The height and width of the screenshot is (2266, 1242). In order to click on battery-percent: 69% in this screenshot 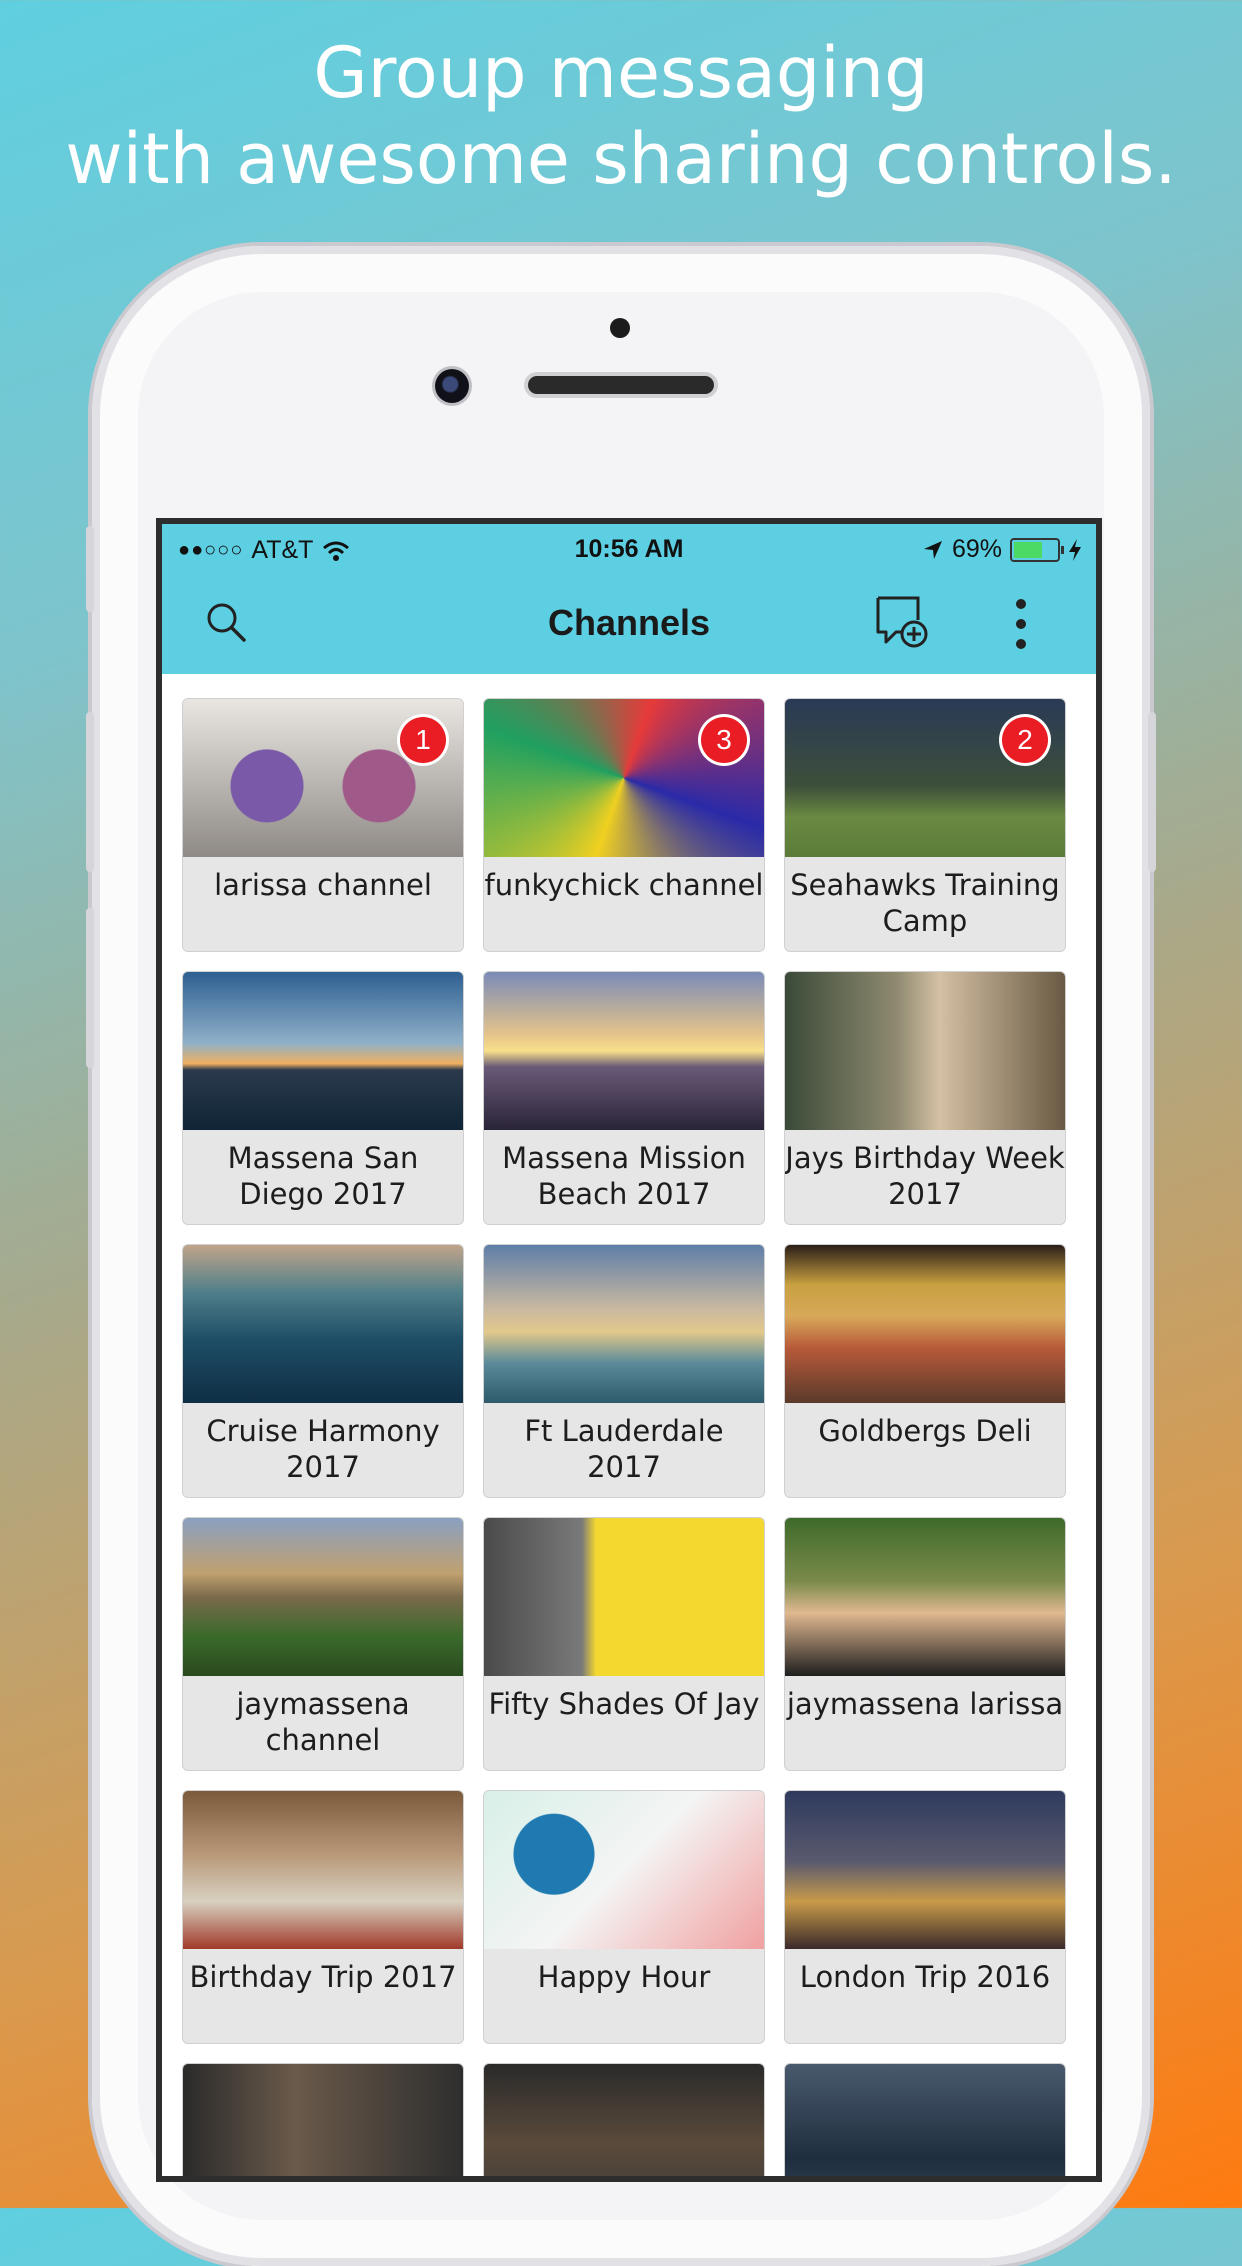, I will do `click(976, 549)`.